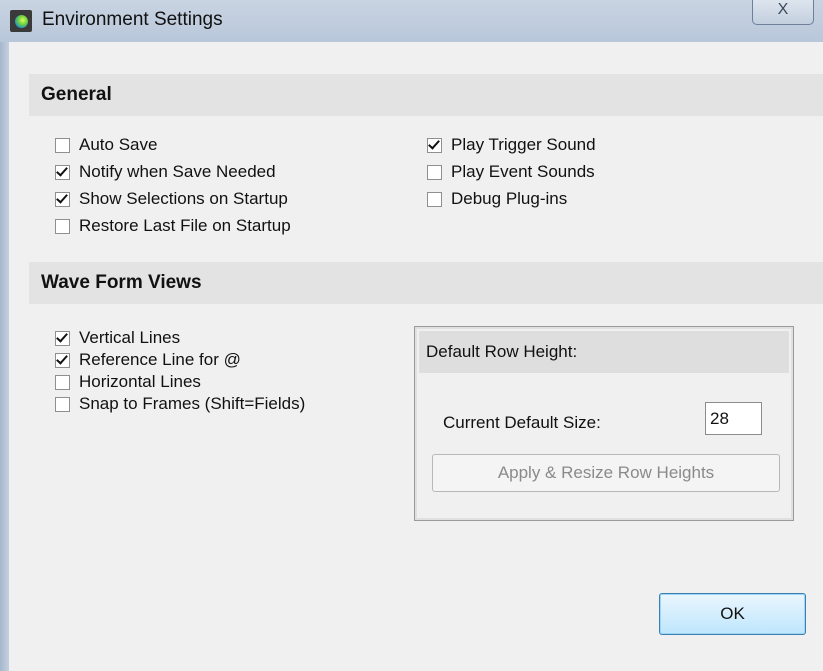  What do you see at coordinates (411, 21) in the screenshot?
I see `title-bar: Environment Settings X` at bounding box center [411, 21].